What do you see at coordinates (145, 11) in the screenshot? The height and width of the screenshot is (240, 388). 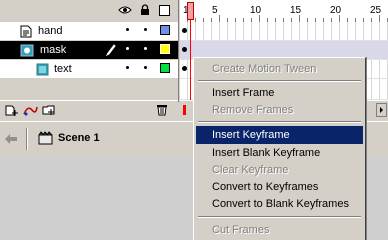 I see `lock-icon` at bounding box center [145, 11].